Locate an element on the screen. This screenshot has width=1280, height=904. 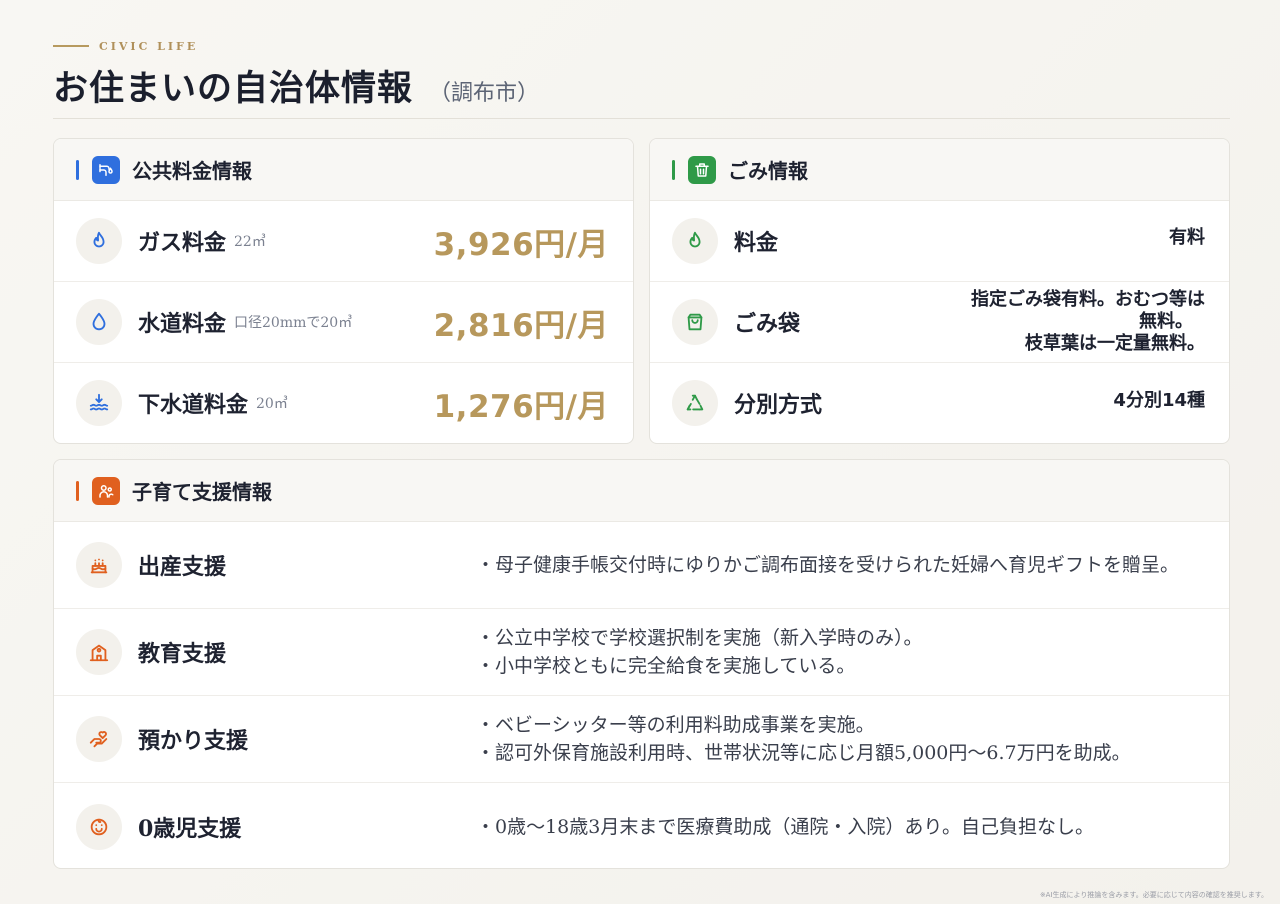
utility-note: 20㎥ is located at coordinates (272, 404).